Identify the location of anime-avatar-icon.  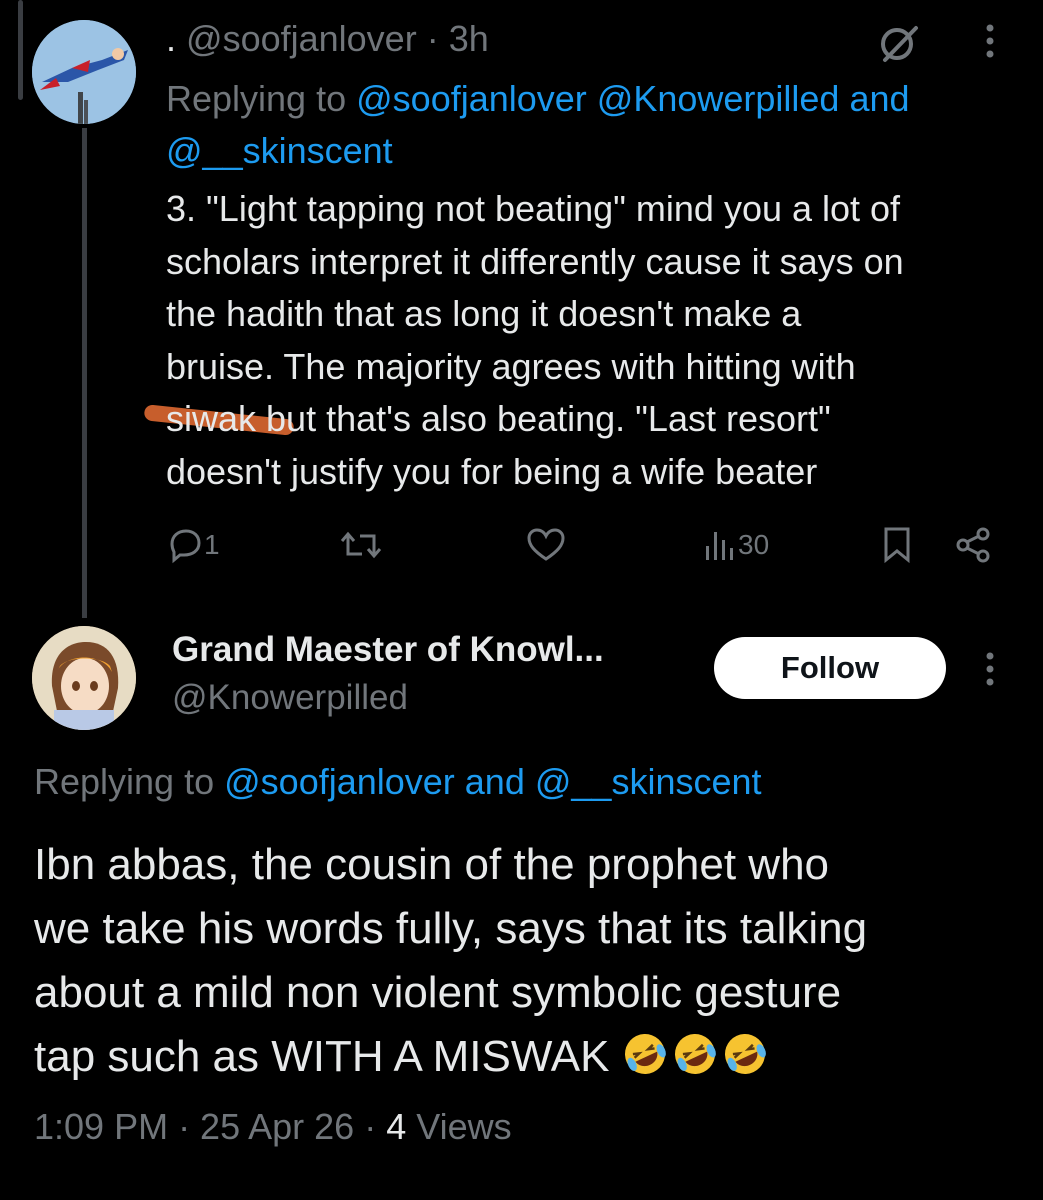
(84, 678).